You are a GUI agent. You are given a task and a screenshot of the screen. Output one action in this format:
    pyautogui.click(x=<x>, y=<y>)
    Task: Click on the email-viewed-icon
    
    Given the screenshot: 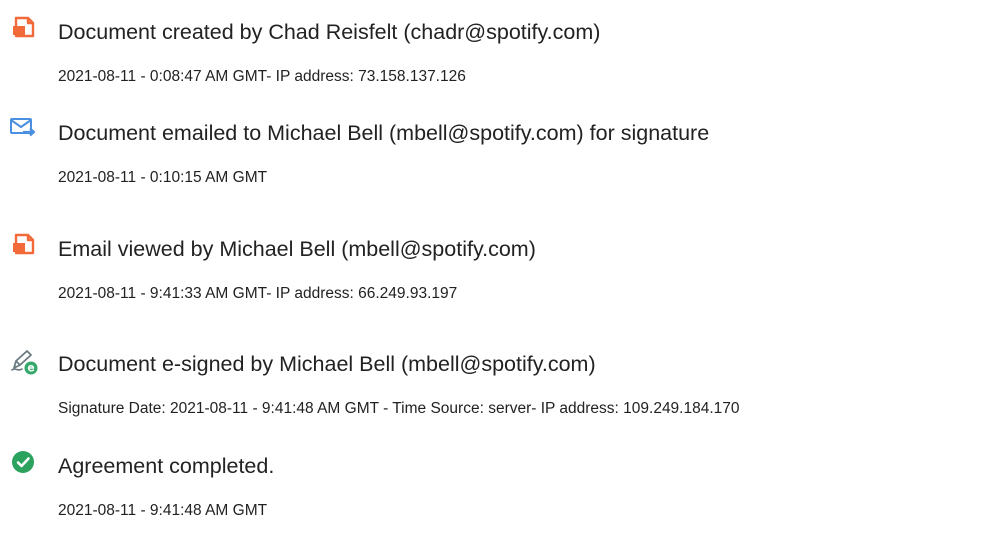 What is the action you would take?
    pyautogui.click(x=28, y=251)
    